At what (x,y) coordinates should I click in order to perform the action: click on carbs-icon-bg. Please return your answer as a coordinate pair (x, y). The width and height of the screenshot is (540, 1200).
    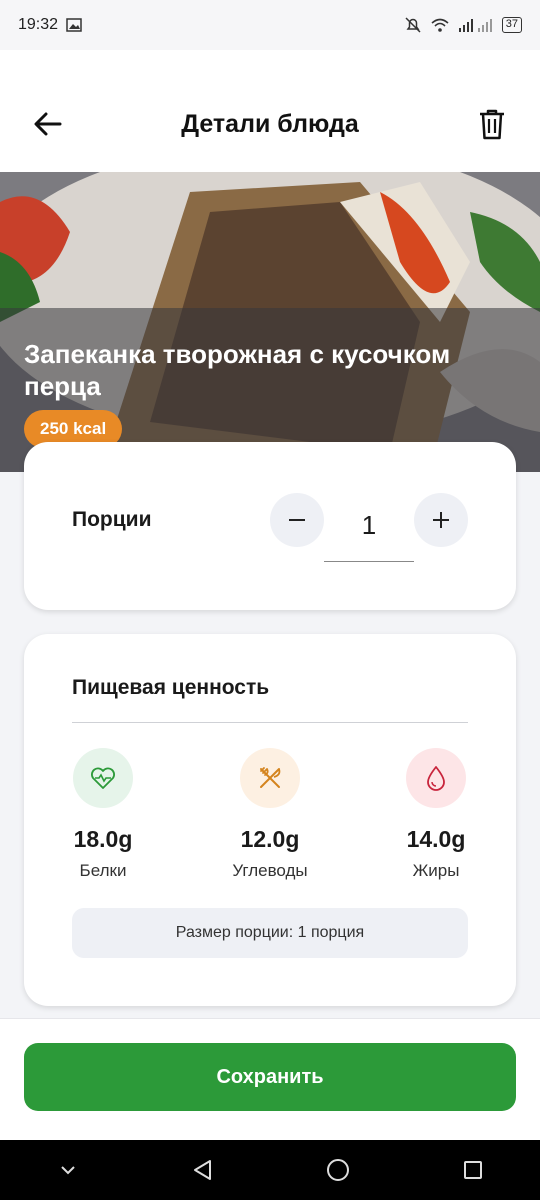
    Looking at the image, I should click on (270, 778).